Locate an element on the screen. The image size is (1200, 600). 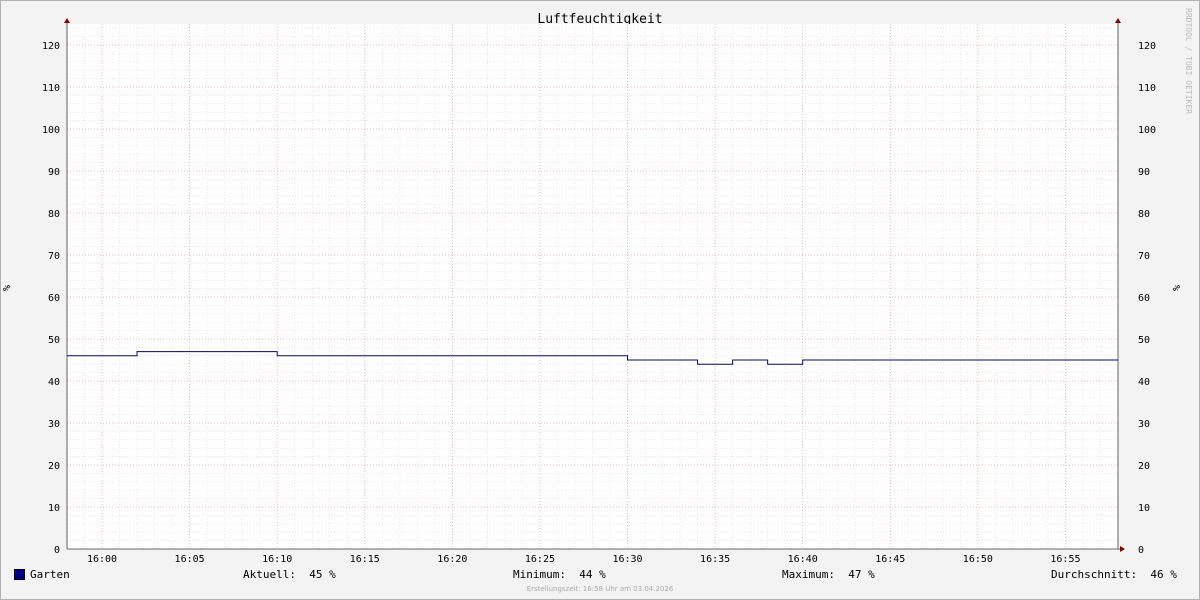
legend-label-garten: Garten is located at coordinates (50, 574).